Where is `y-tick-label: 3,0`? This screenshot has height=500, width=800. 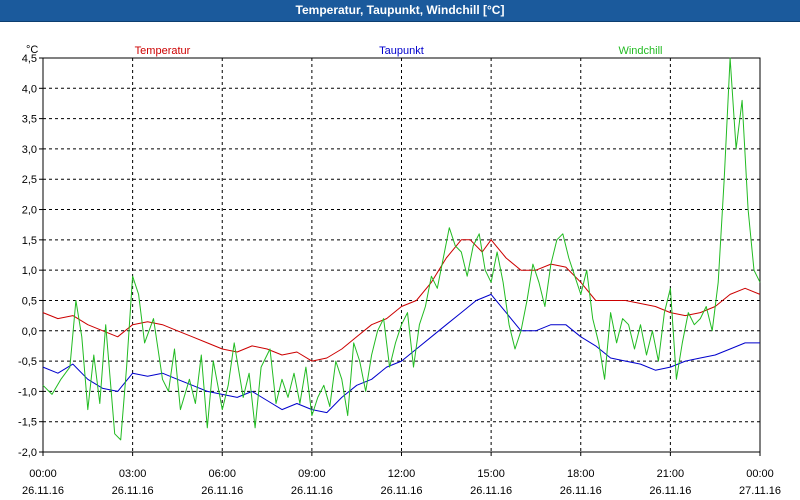
y-tick-label: 3,0 is located at coordinates (29, 150).